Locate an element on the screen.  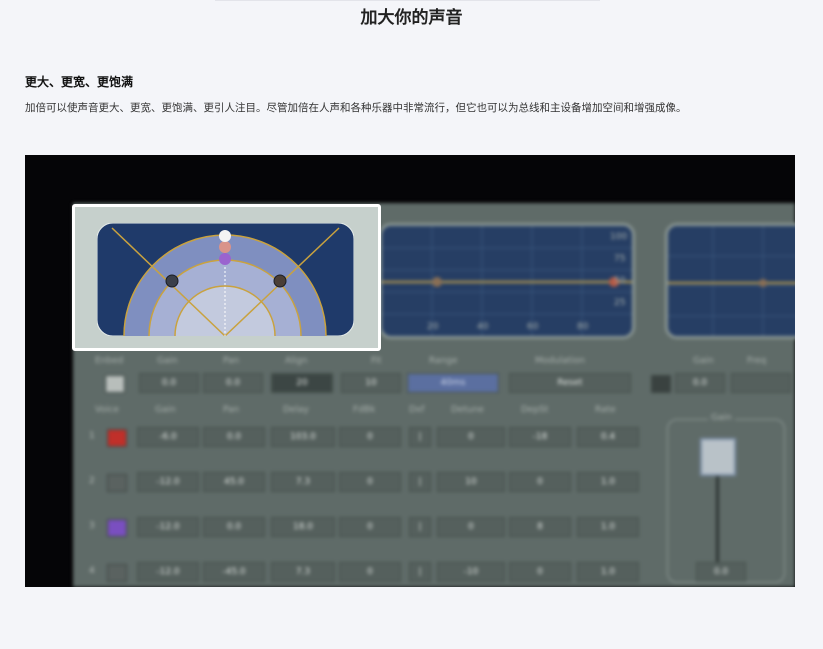
scale-label: 50 is located at coordinates (620, 281).